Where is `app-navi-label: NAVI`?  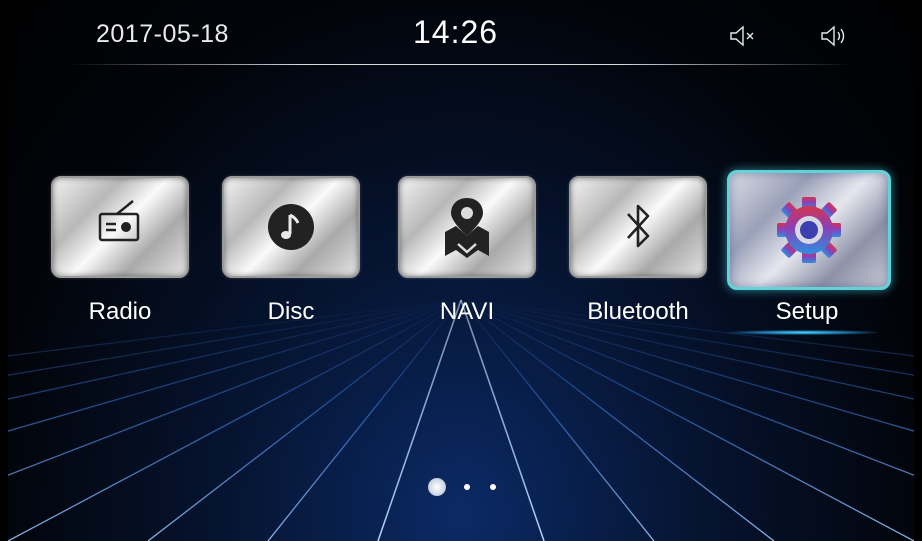 app-navi-label: NAVI is located at coordinates (467, 311).